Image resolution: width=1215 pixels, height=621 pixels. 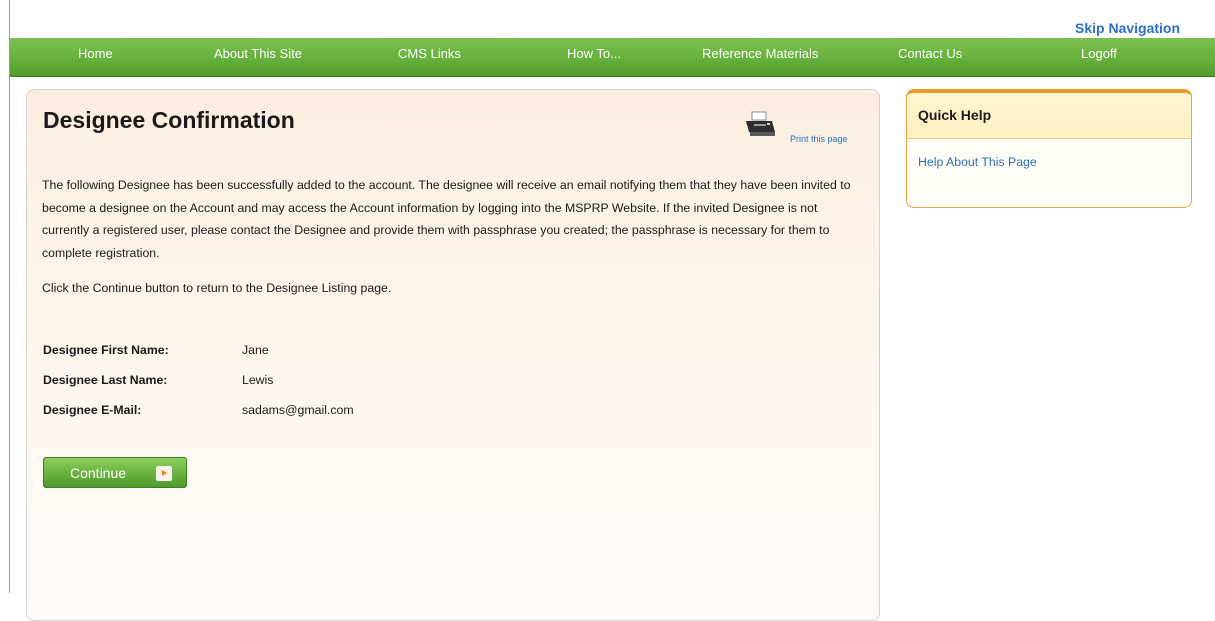 I want to click on continue-button: Continue, so click(x=115, y=472).